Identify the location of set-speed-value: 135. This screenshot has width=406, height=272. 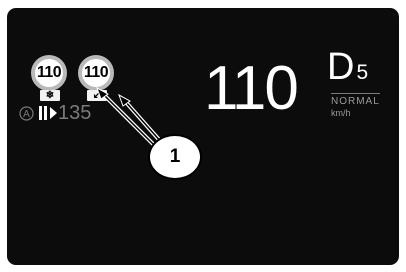
(75, 112).